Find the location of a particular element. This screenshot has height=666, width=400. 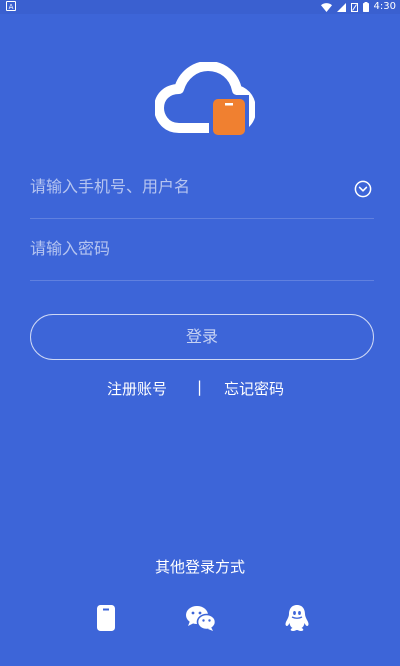

account-links: 注册账号 | 忘记密码 is located at coordinates (200, 389).